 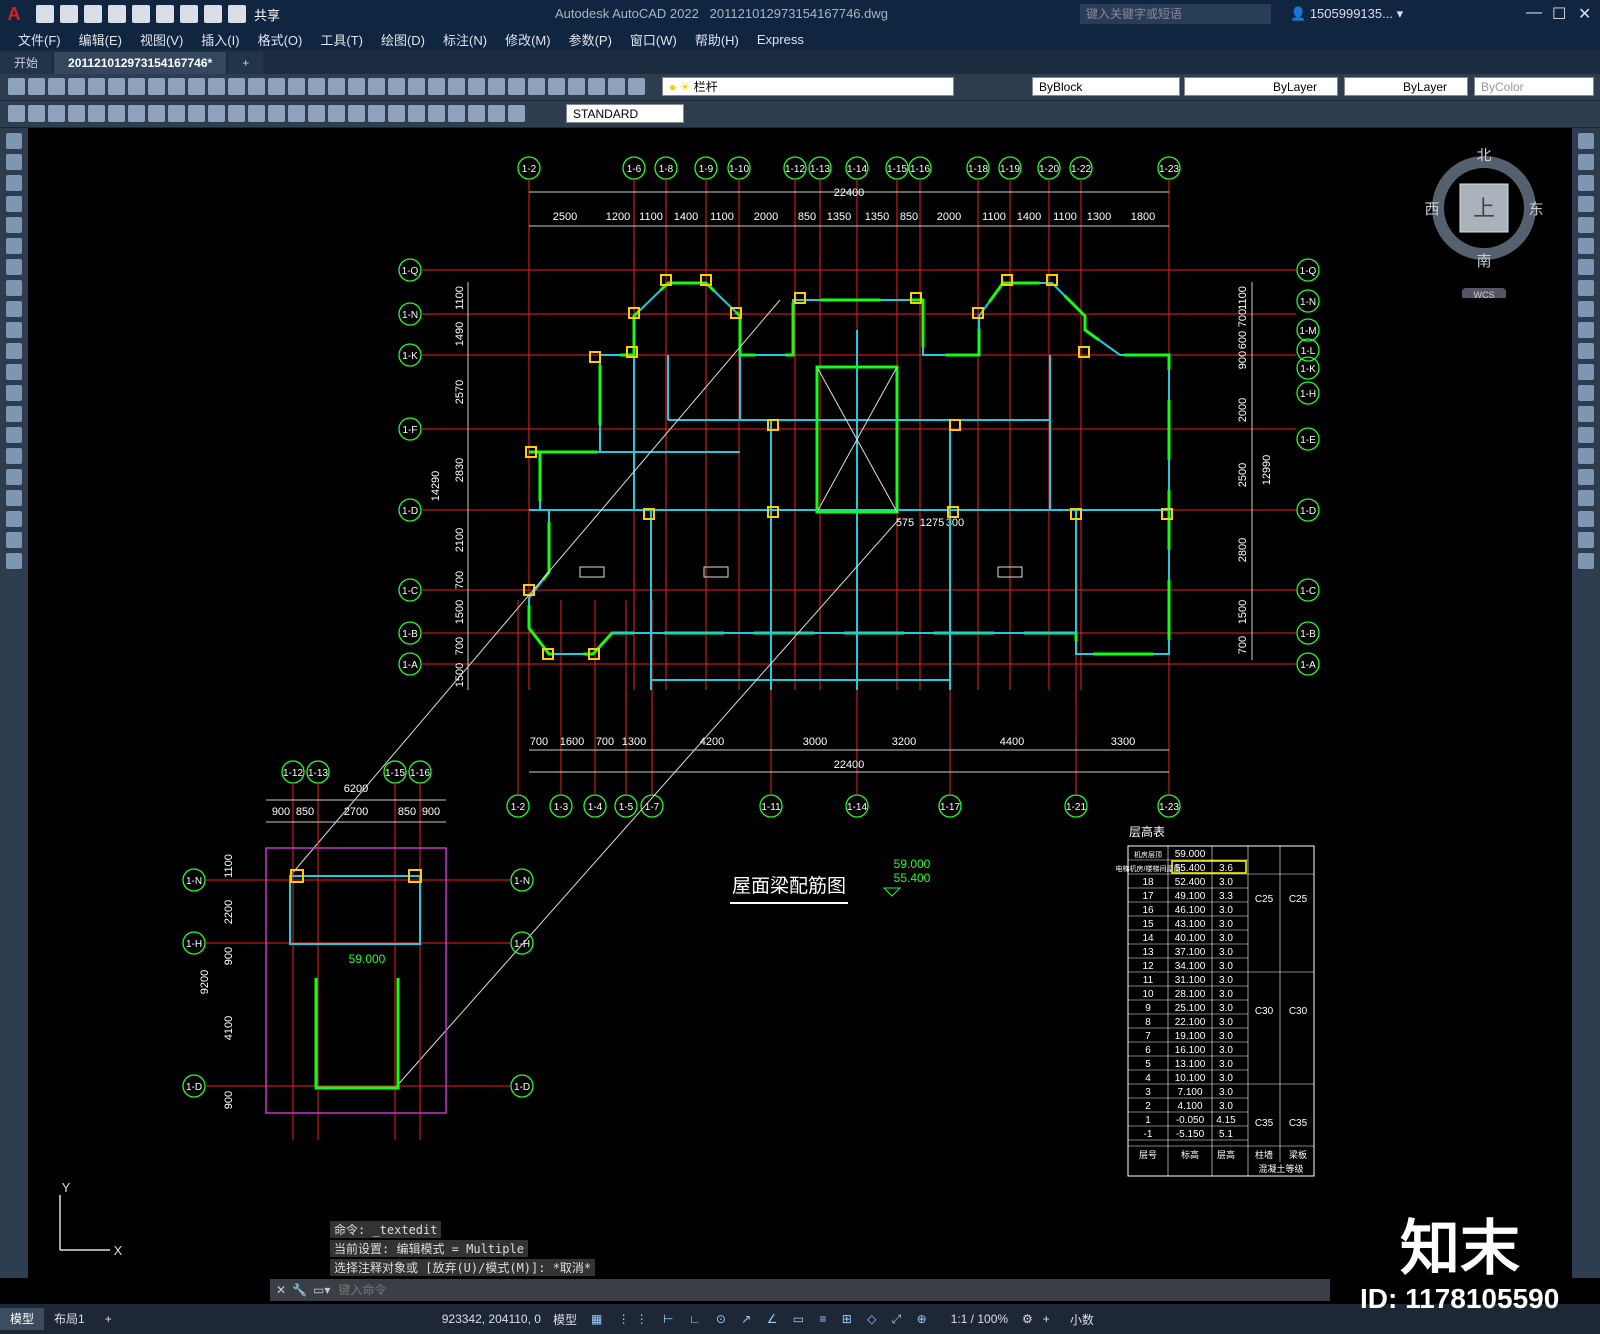 What do you see at coordinates (1534, 13) in the screenshot?
I see `minimize-icon: —` at bounding box center [1534, 13].